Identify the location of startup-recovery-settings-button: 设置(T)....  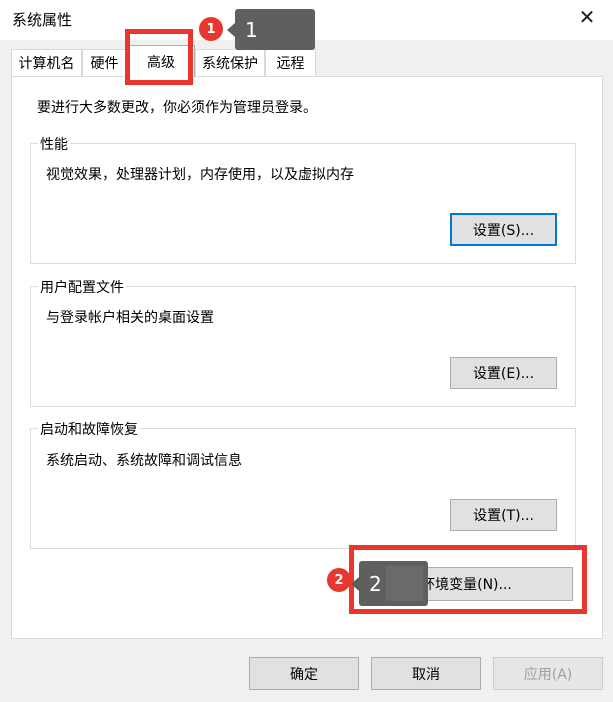
(503, 515).